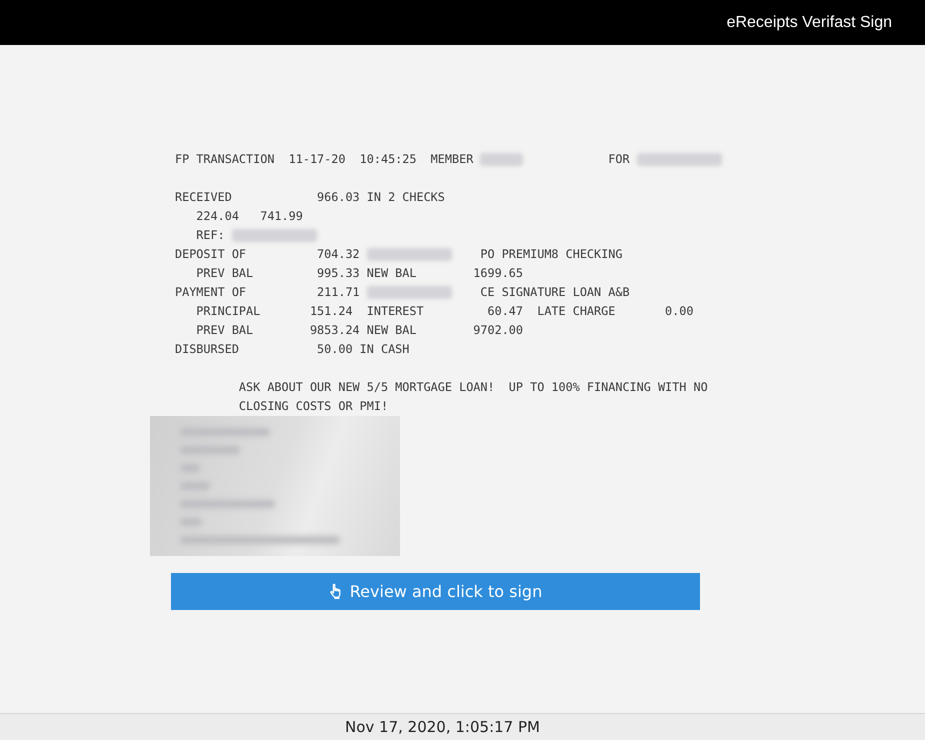 Image resolution: width=925 pixels, height=740 pixels. I want to click on receipt-text: FOR, so click(619, 159).